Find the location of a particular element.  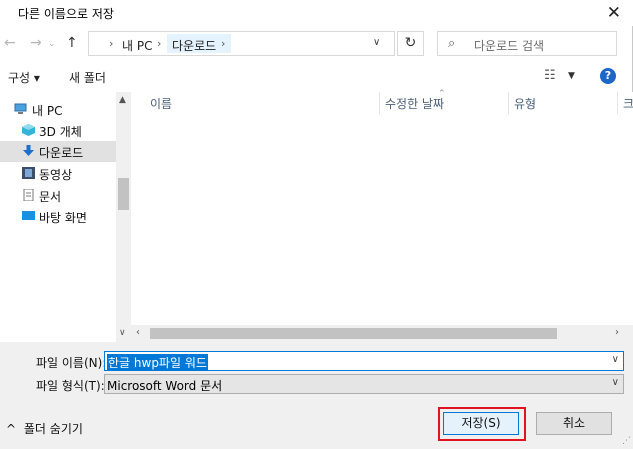

nav-label: 3D 개체 is located at coordinates (60, 132).